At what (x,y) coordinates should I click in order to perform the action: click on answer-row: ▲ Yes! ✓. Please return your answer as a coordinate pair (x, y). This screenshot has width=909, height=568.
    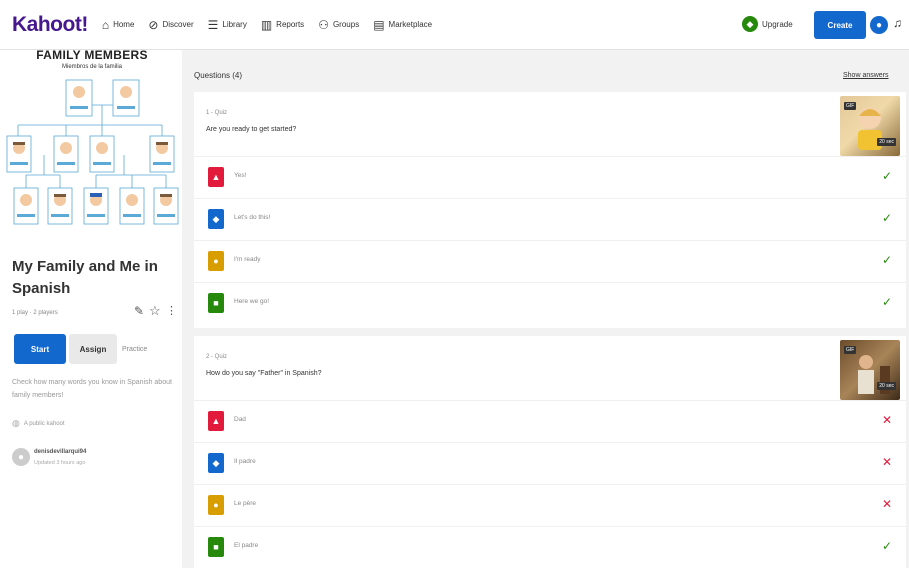
    Looking at the image, I should click on (550, 177).